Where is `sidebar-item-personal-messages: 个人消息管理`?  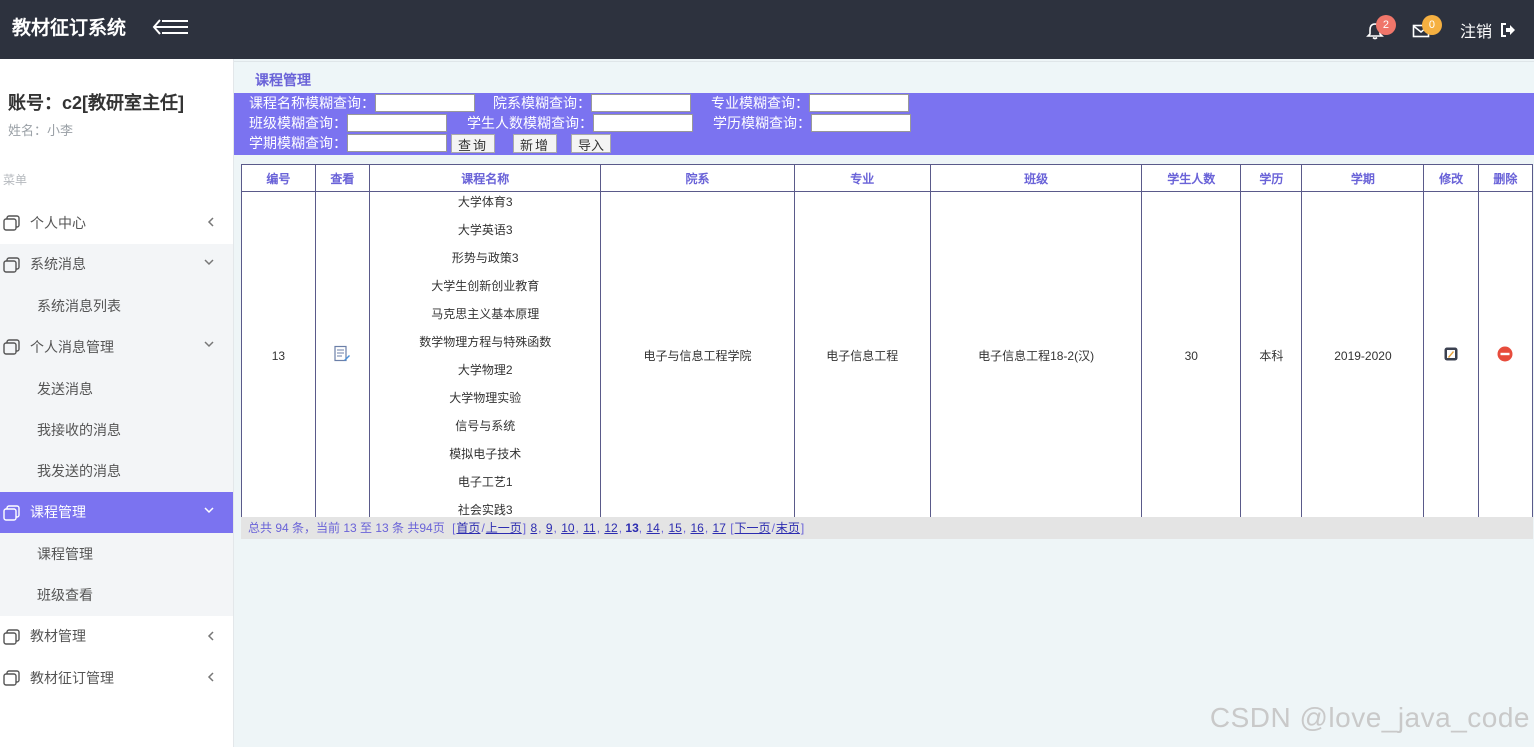 sidebar-item-personal-messages: 个人消息管理 is located at coordinates (116, 347).